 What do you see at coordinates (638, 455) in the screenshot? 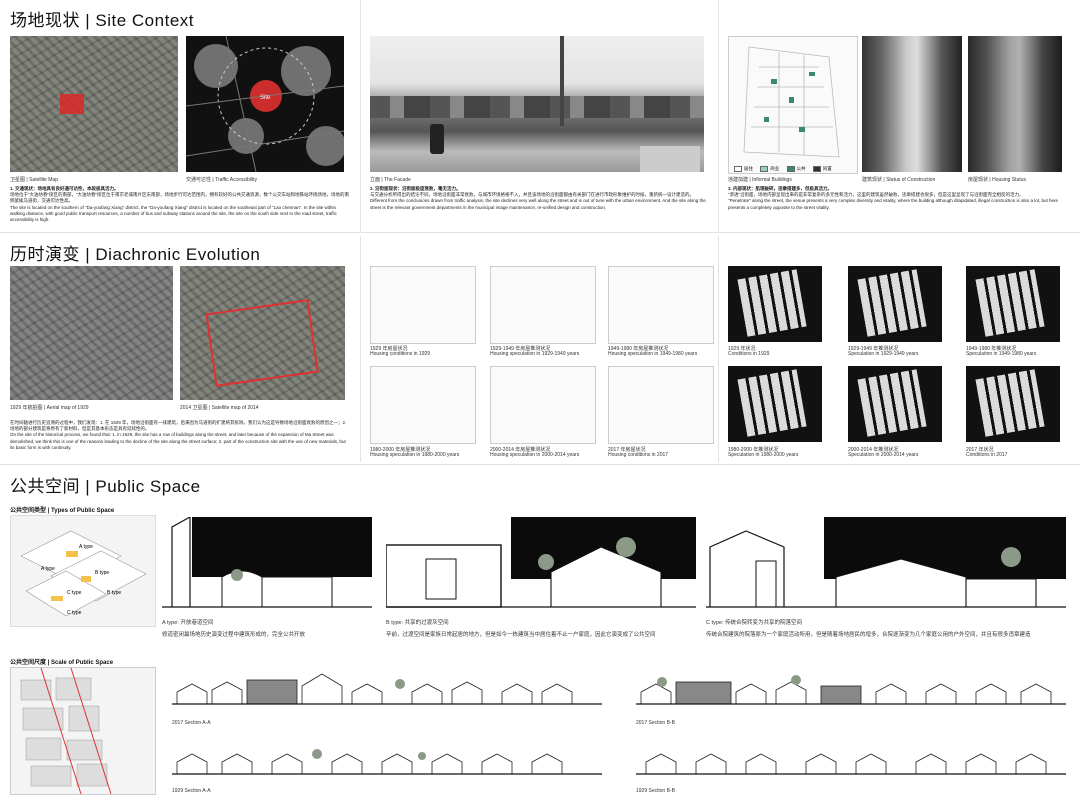
I see `housing-en-2017: Housing conditions in 2017` at bounding box center [638, 455].